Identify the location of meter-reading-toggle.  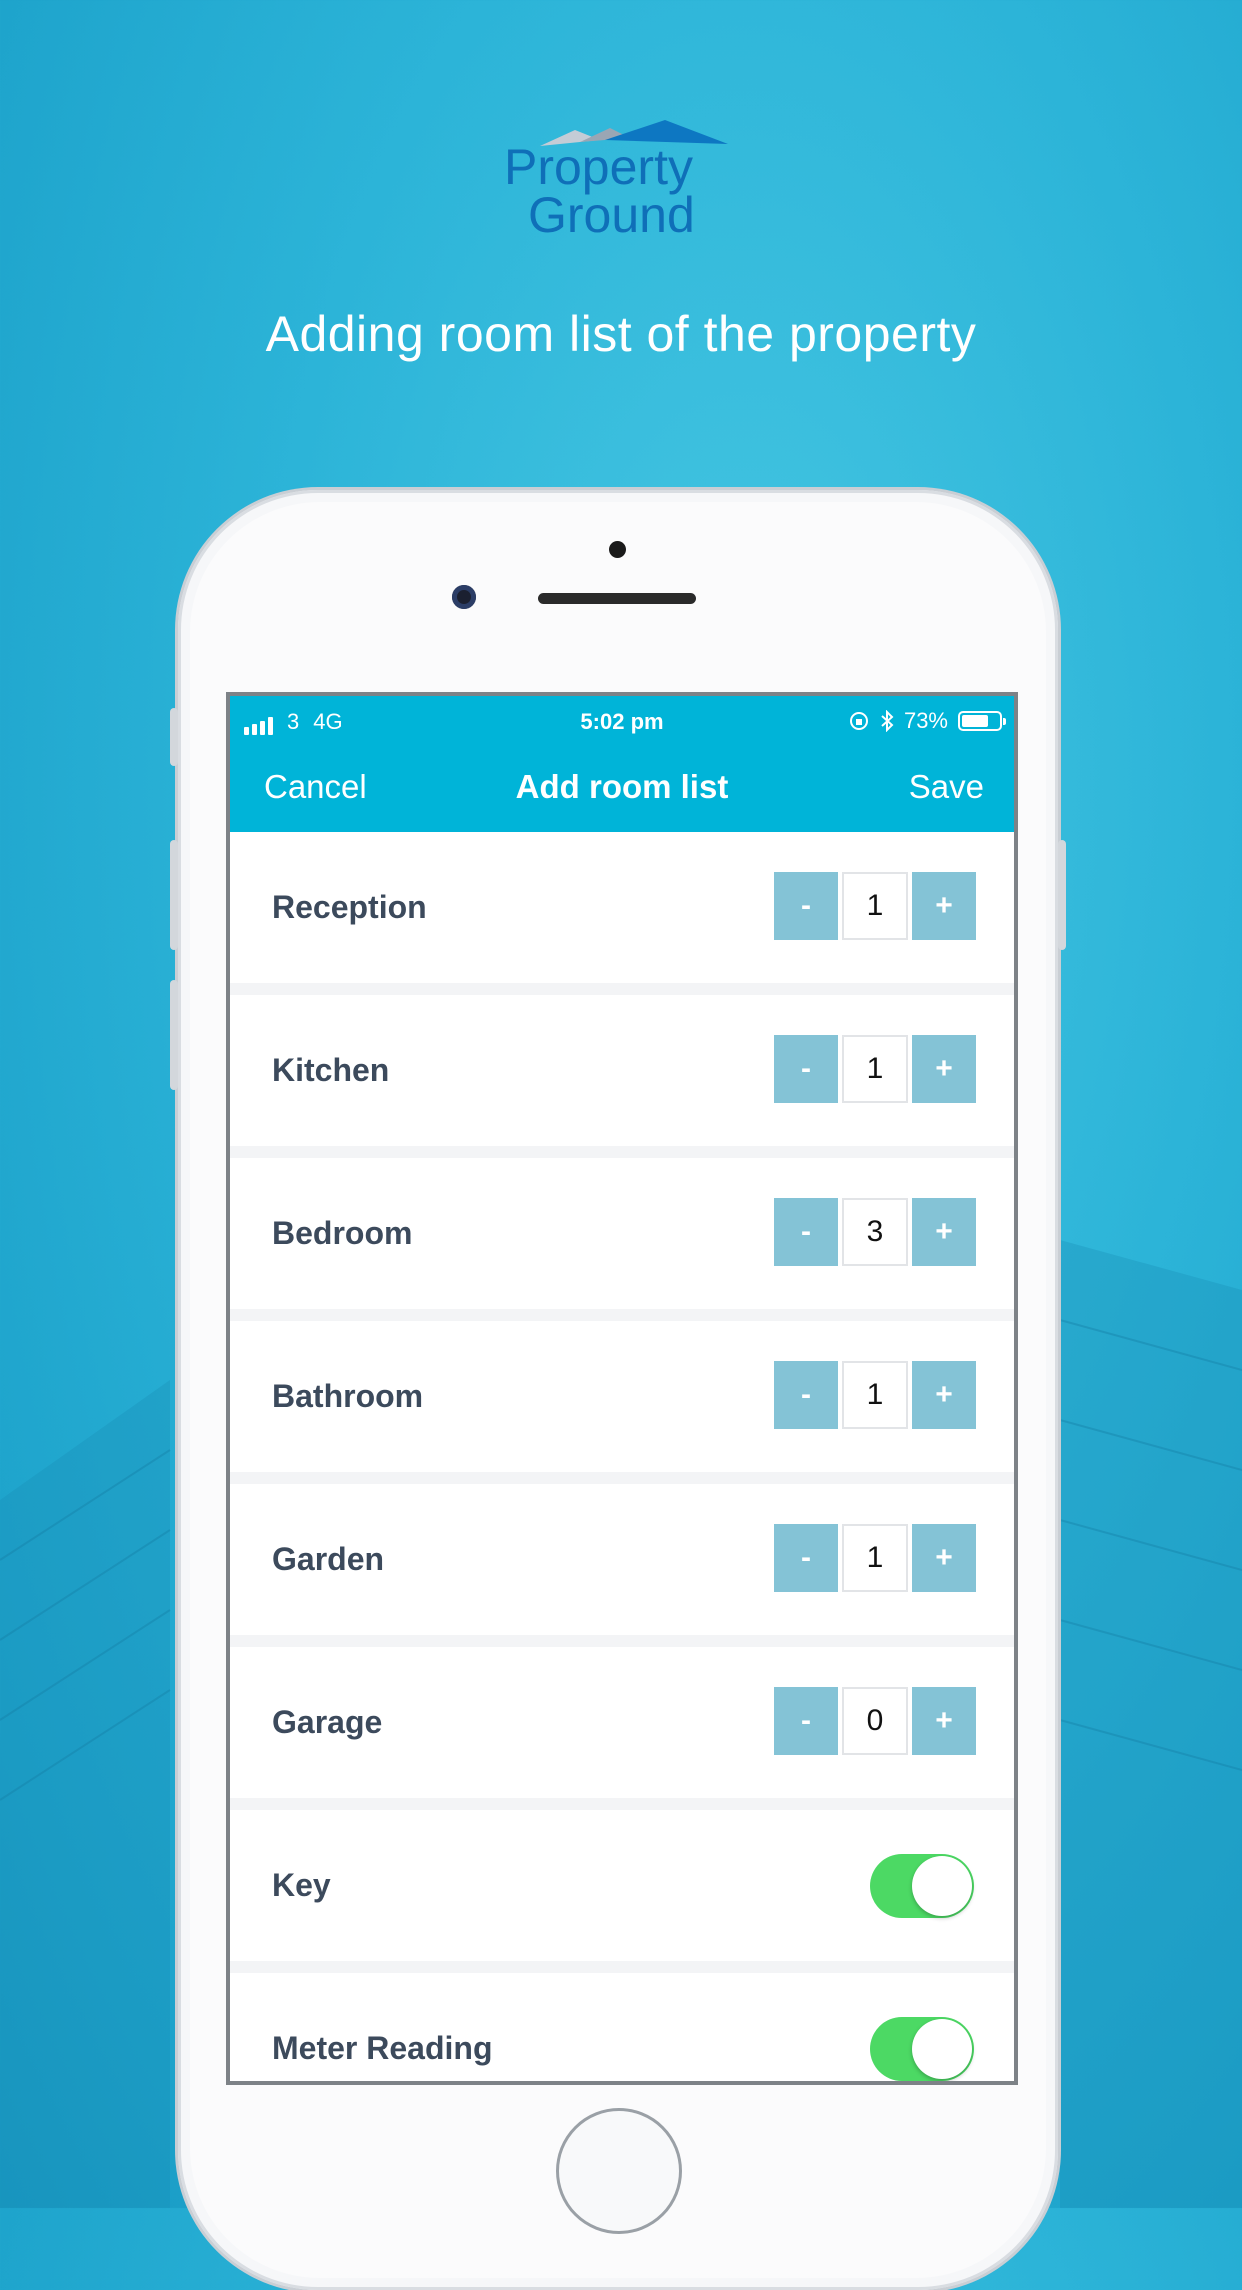
(922, 2049).